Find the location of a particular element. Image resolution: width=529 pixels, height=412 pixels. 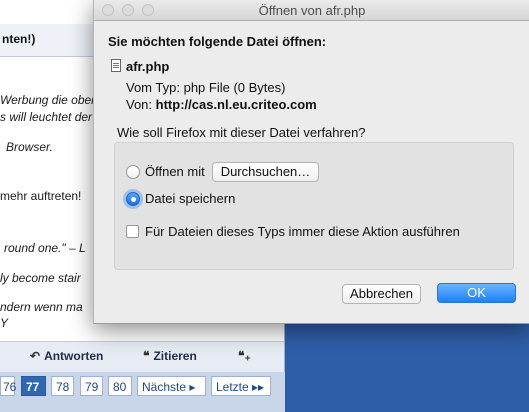

post-text-line: Werbung die ober is located at coordinates (48, 100).